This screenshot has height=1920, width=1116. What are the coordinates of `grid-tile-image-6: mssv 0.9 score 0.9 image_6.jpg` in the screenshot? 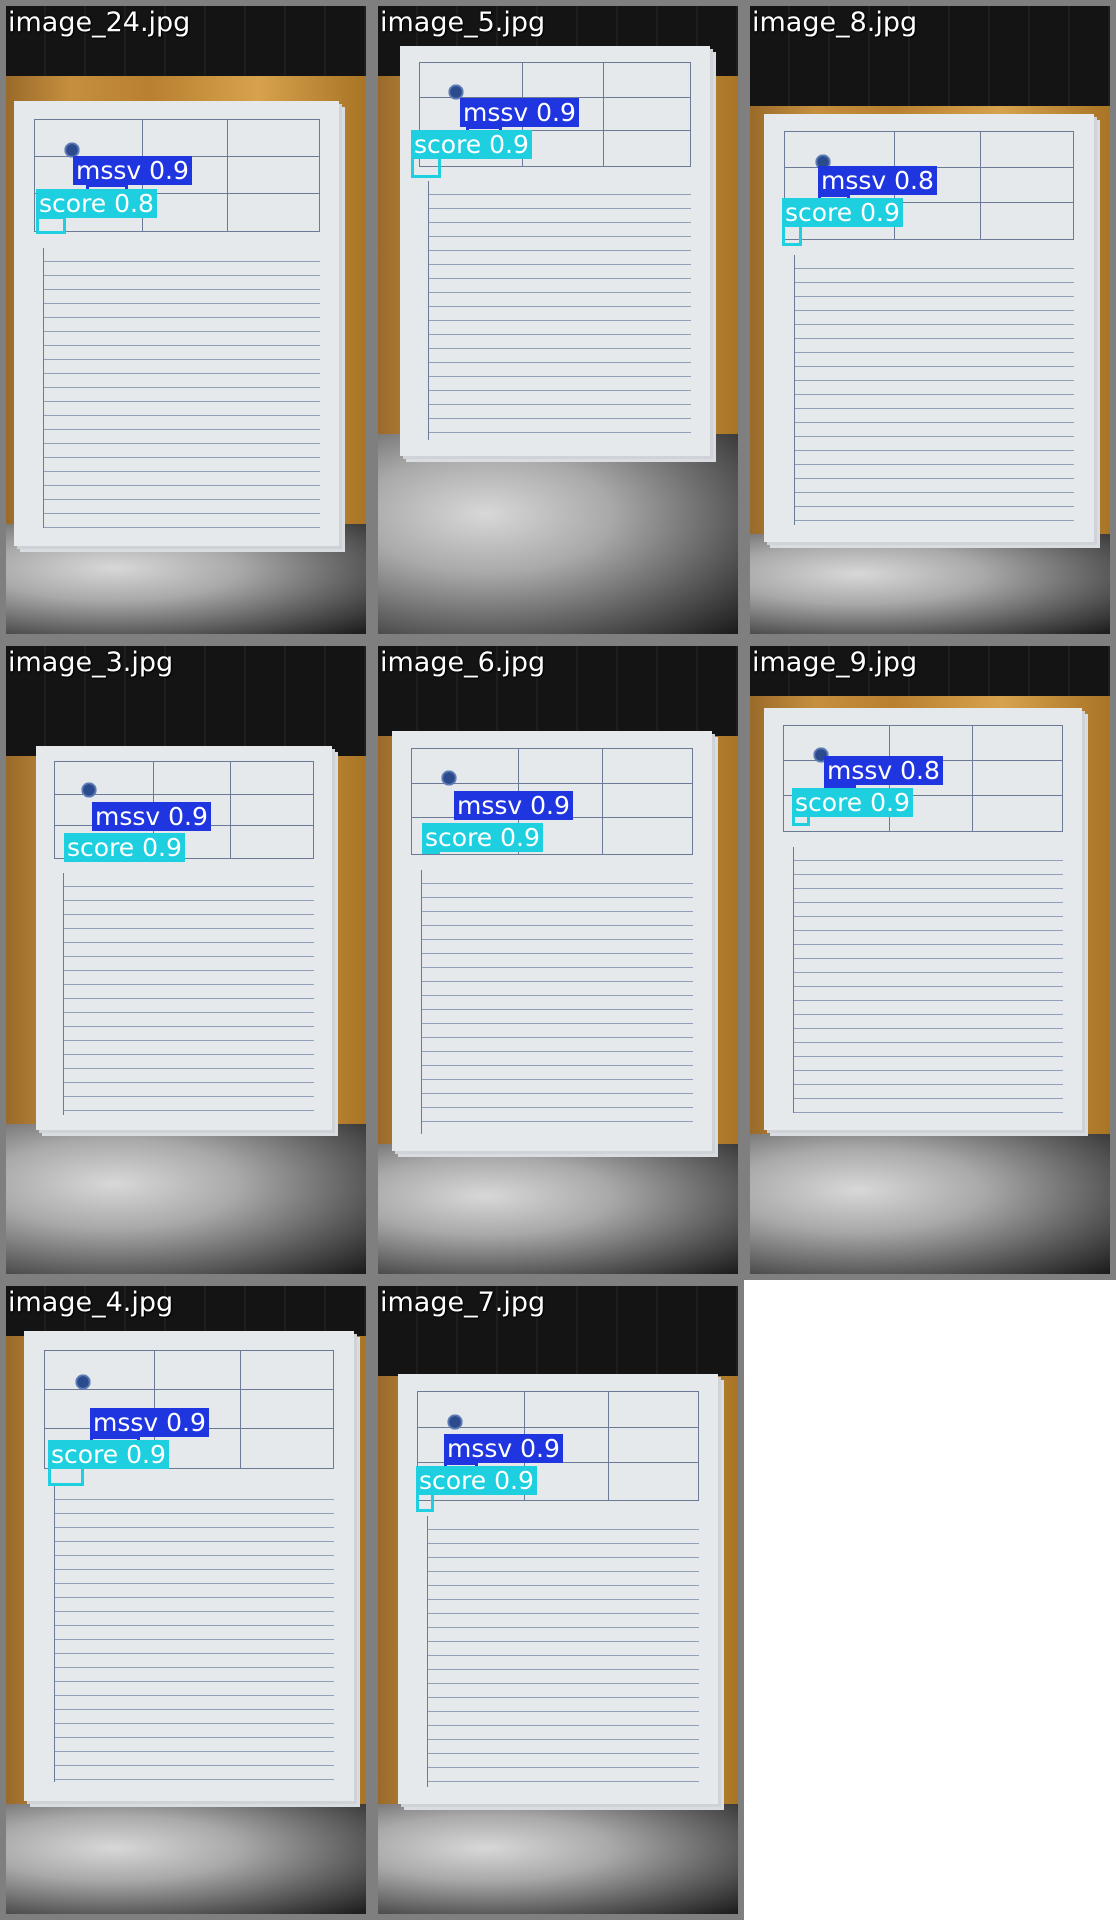 It's located at (558, 960).